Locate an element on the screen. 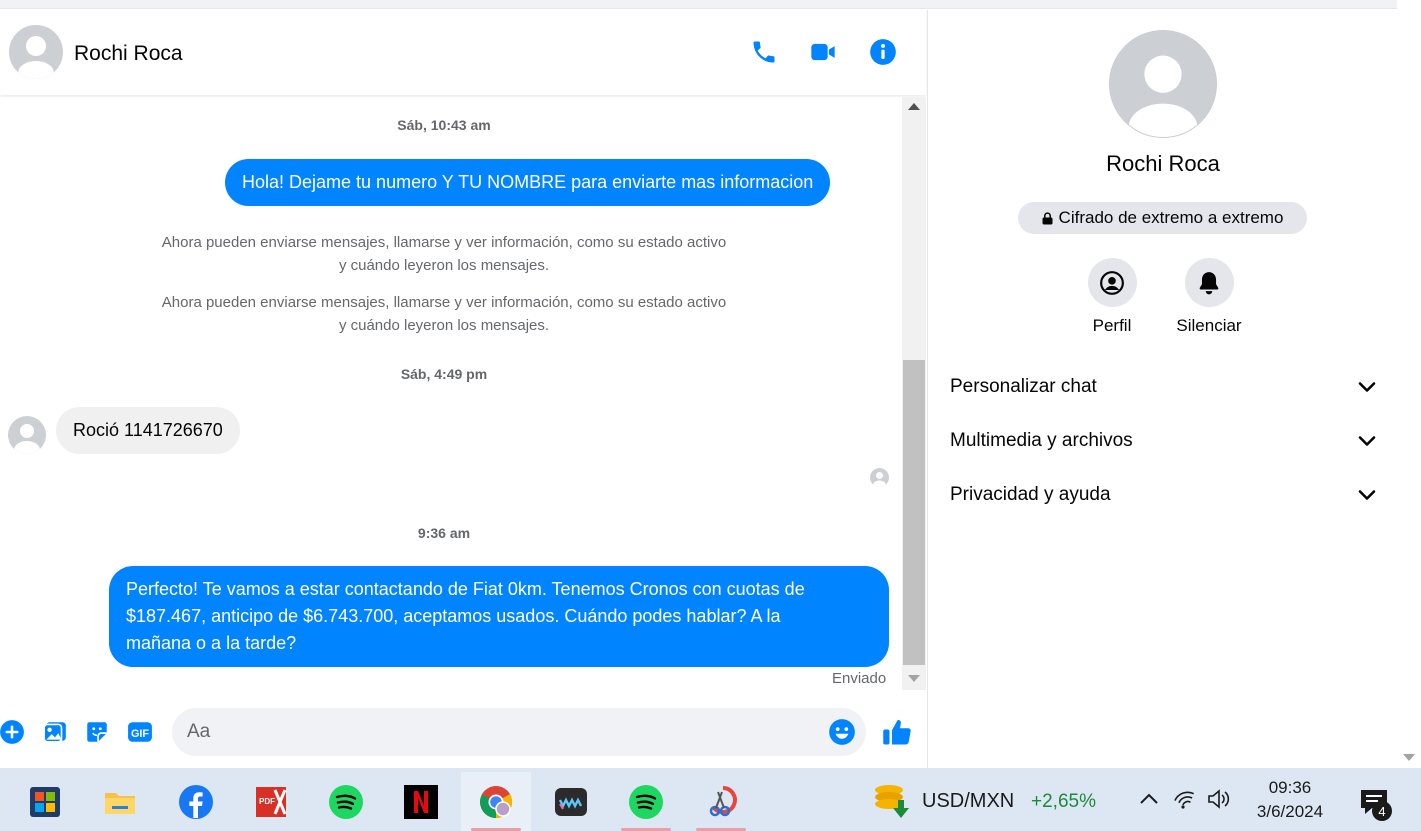 Image resolution: width=1421 pixels, height=831 pixels. section-label: Privacidad y ayuda is located at coordinates (1030, 494).